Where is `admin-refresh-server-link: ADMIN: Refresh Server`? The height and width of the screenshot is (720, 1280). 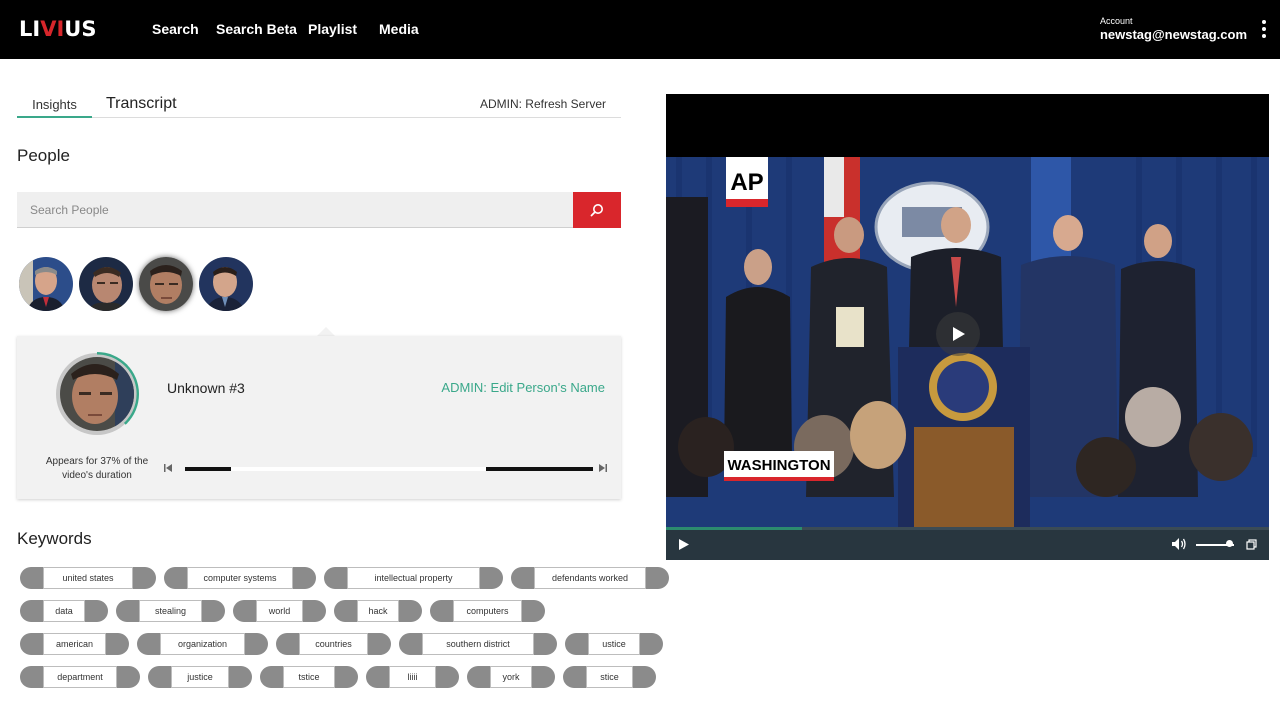
admin-refresh-server-link: ADMIN: Refresh Server is located at coordinates (543, 104).